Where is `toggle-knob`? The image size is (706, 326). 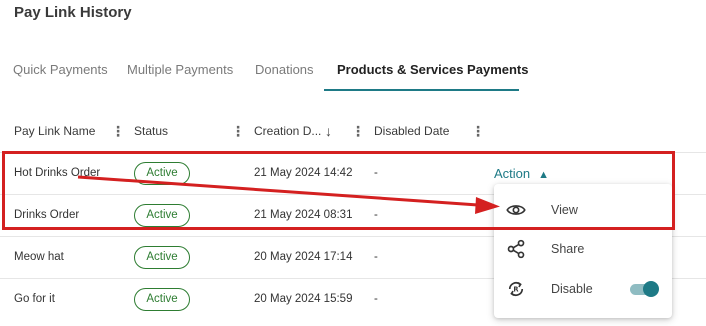 toggle-knob is located at coordinates (651, 289).